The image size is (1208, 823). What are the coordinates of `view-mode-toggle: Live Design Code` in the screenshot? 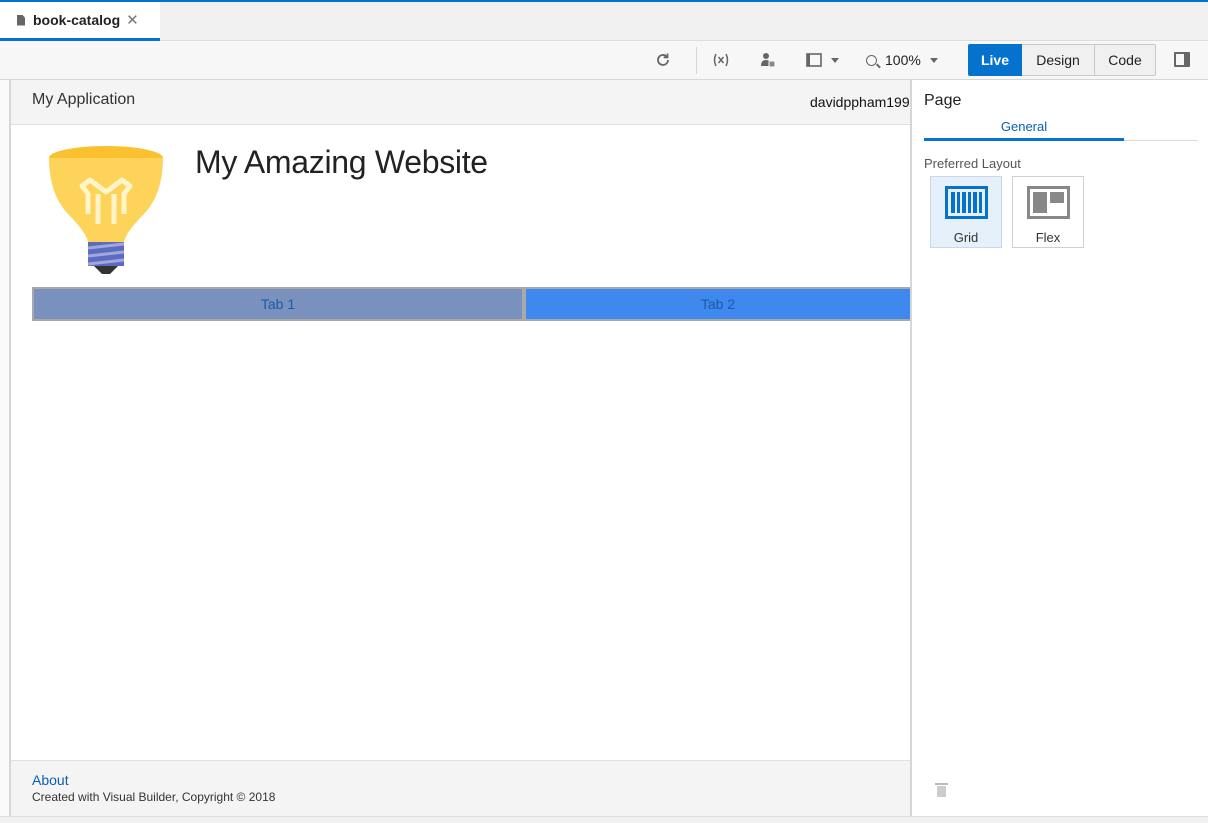 It's located at (1062, 60).